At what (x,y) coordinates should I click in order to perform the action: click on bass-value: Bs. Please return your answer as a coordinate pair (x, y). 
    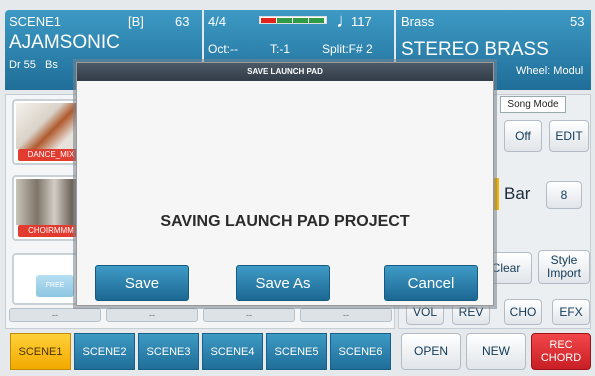
    Looking at the image, I should click on (51, 65).